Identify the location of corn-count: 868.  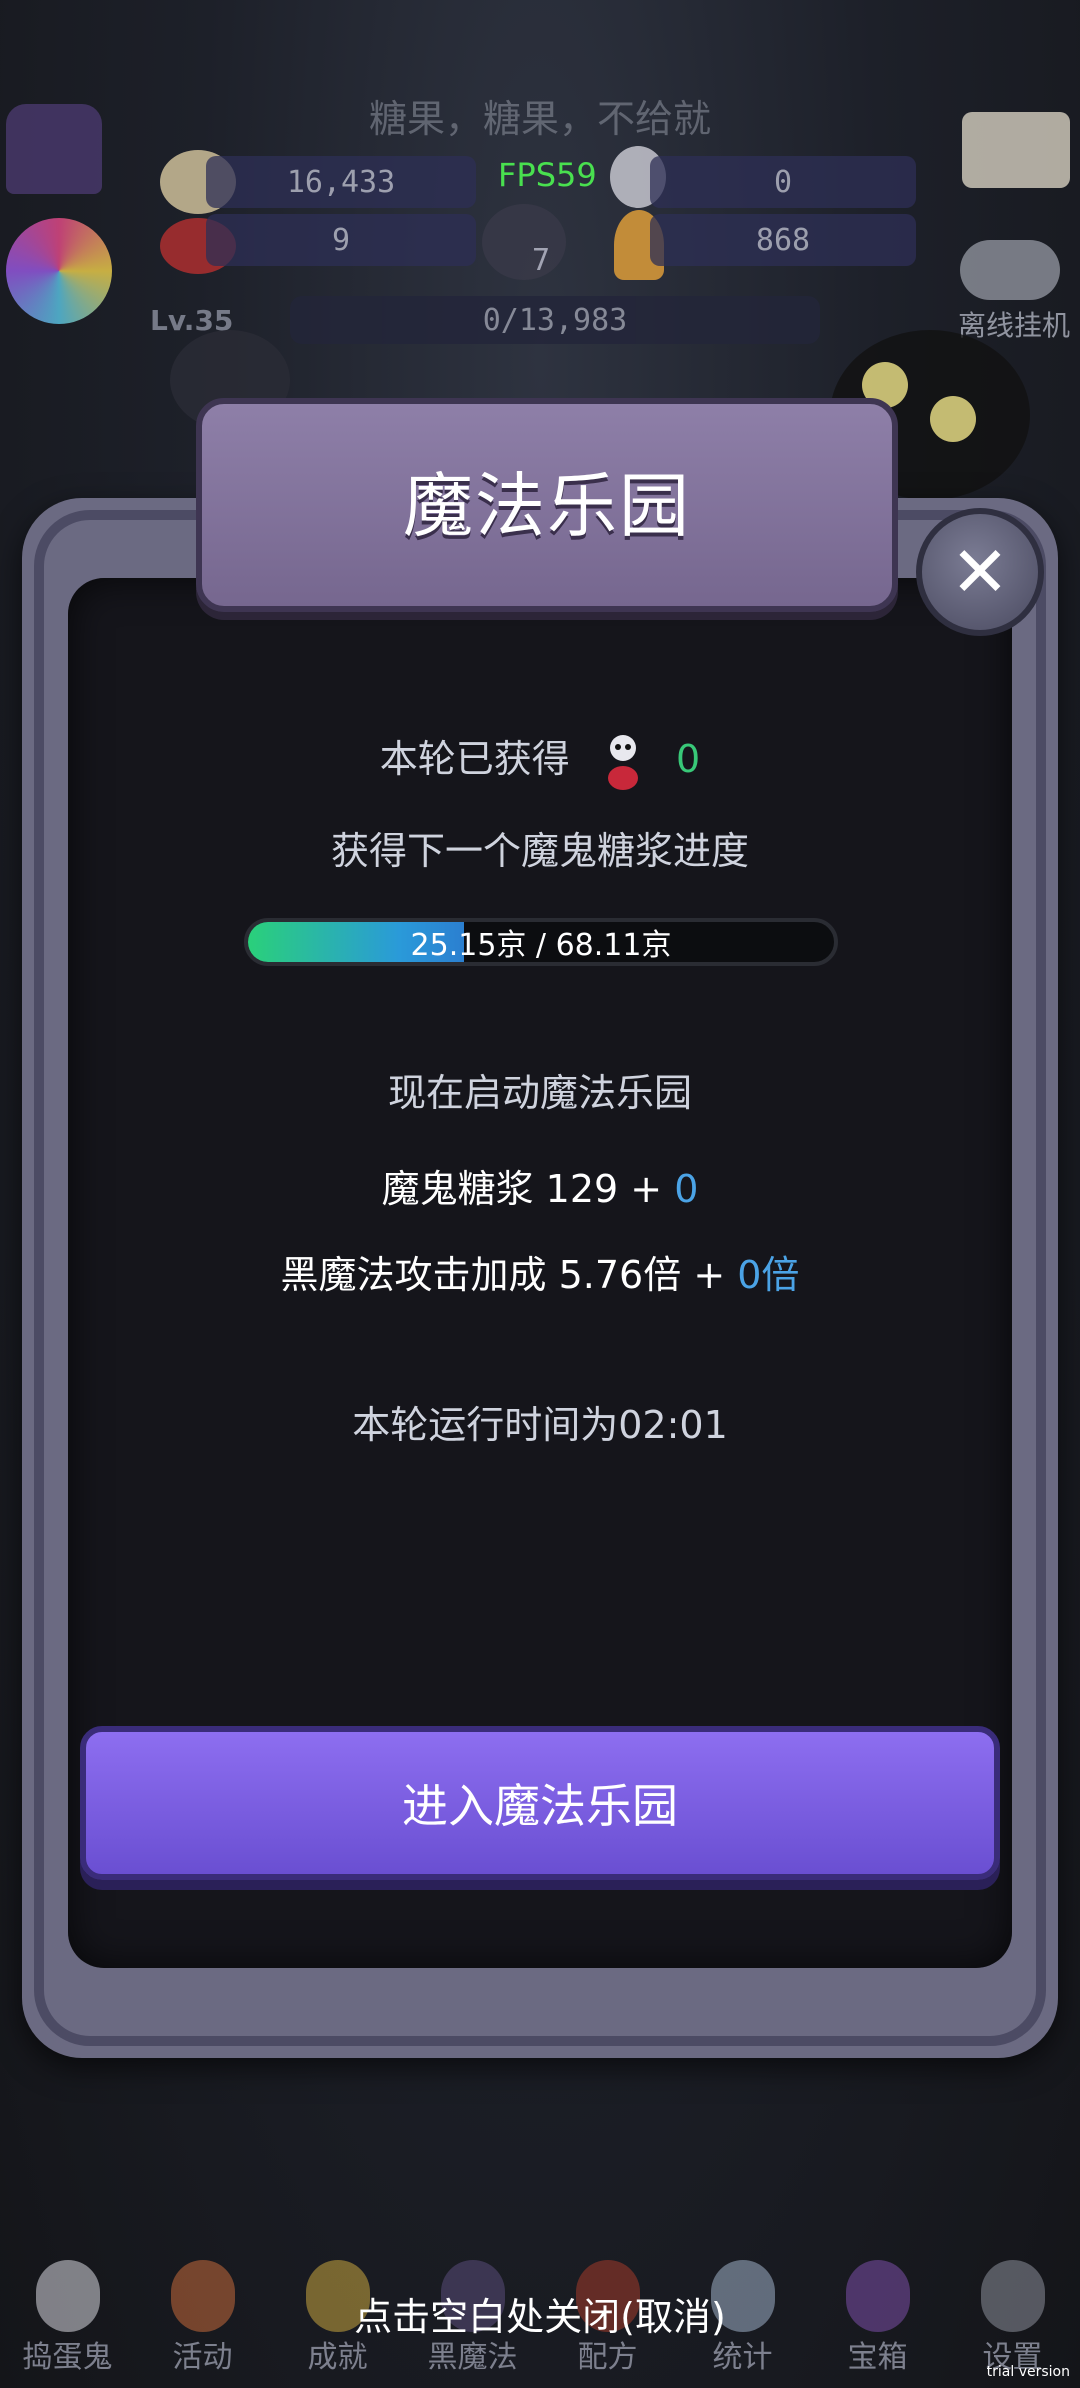
(783, 240).